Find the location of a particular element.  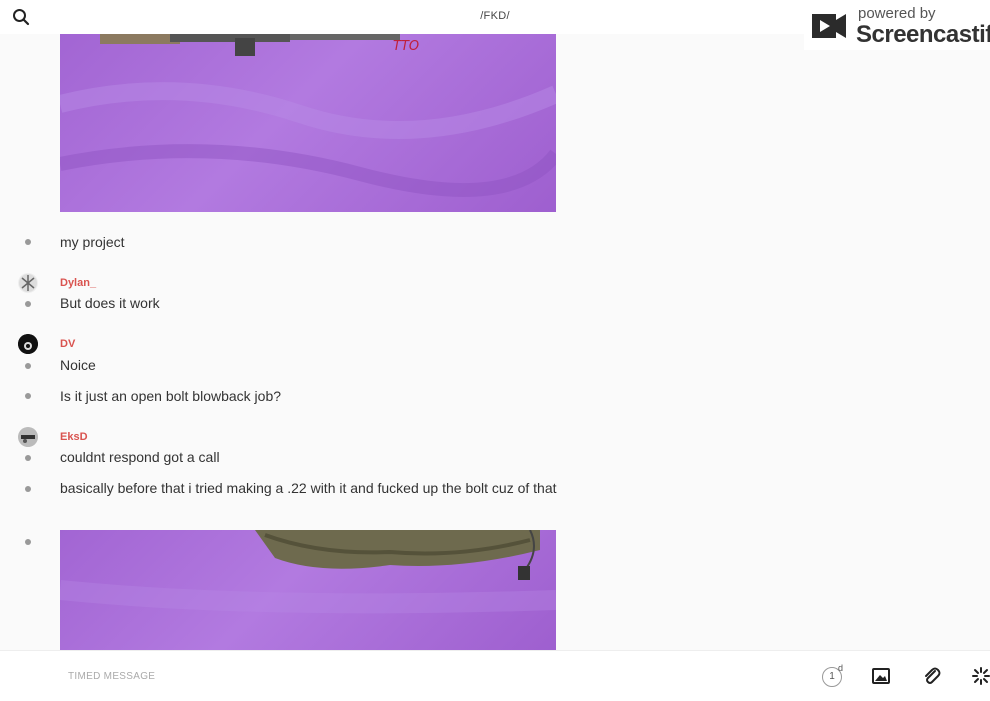

message-text: Noice is located at coordinates (78, 365).